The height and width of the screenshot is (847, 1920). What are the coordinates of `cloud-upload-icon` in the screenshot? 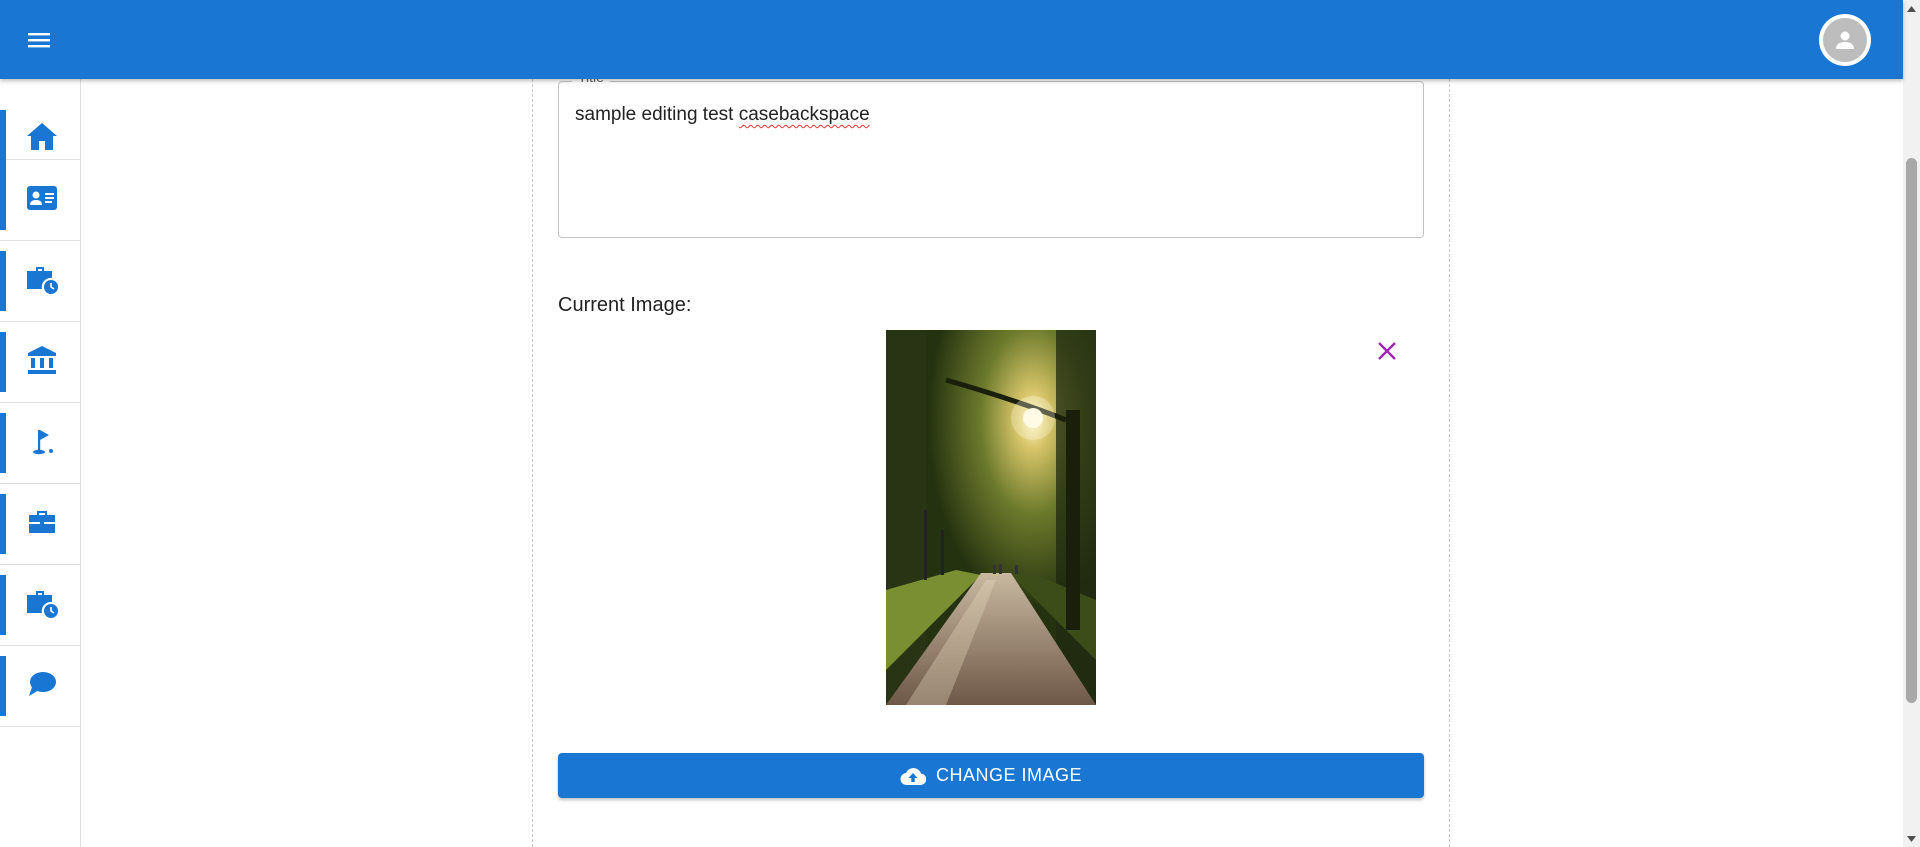 It's located at (913, 776).